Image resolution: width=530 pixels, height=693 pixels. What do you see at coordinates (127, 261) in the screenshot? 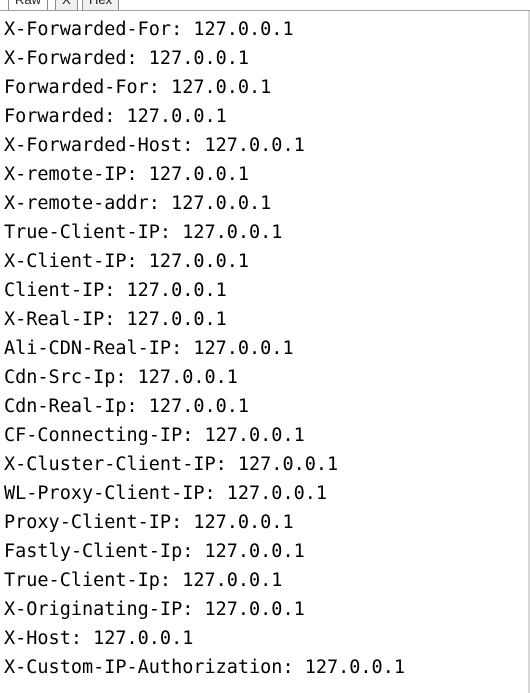
I see `header-line: X-Client-IP: 127.0.0.1` at bounding box center [127, 261].